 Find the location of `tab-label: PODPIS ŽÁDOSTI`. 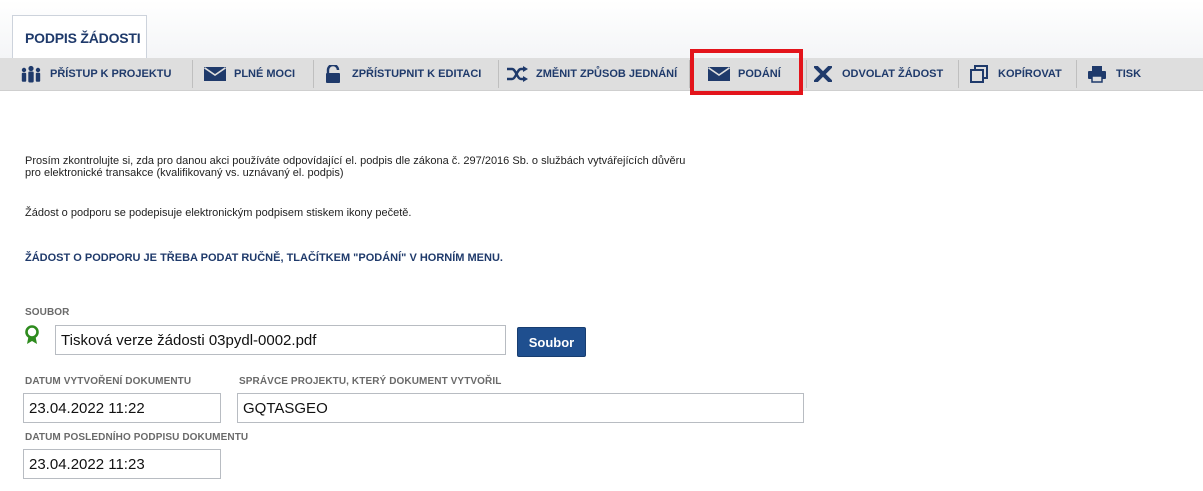

tab-label: PODPIS ŽÁDOSTI is located at coordinates (83, 38).